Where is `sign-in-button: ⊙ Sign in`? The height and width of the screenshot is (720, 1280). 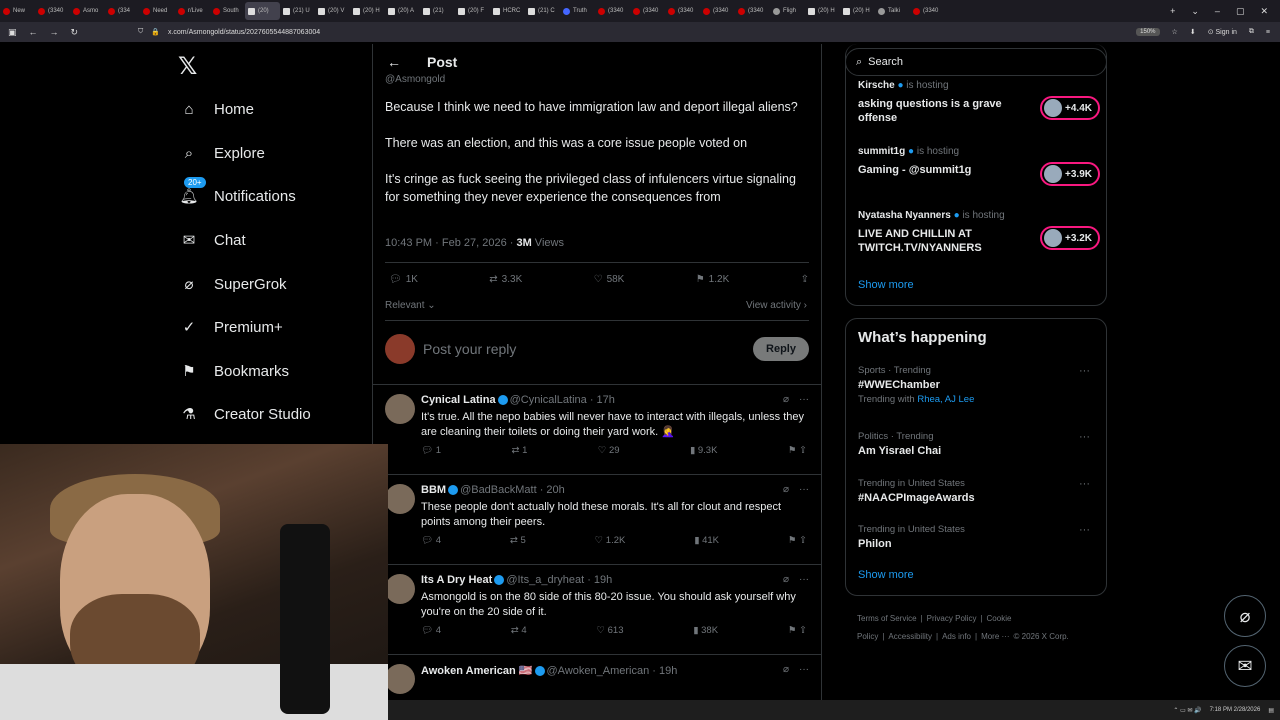 sign-in-button: ⊙ Sign in is located at coordinates (1222, 32).